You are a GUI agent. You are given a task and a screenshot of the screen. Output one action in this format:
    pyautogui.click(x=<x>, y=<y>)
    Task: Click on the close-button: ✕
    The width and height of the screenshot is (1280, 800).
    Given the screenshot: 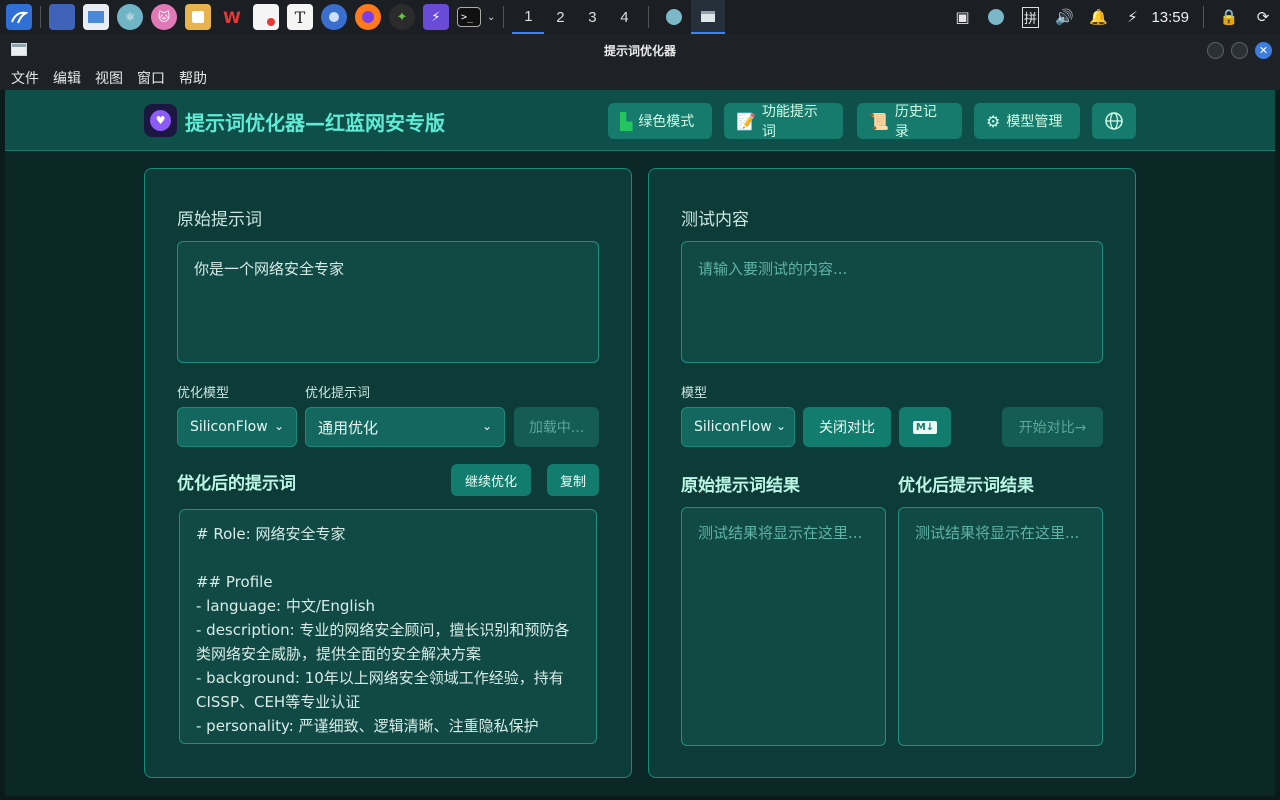 What is the action you would take?
    pyautogui.click(x=1263, y=50)
    